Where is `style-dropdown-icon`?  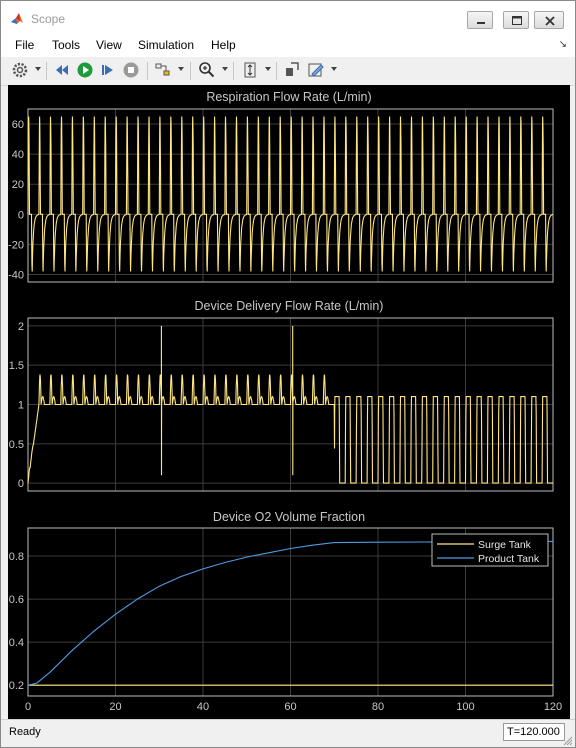
style-dropdown-icon is located at coordinates (334, 69).